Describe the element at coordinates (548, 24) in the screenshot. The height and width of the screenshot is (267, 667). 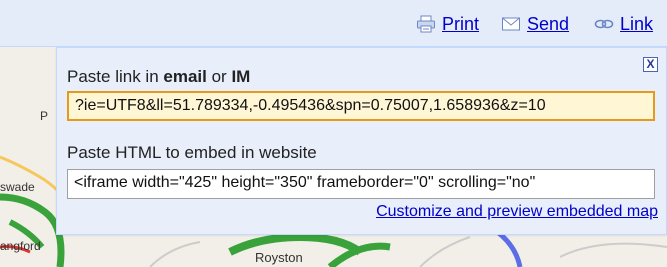
I see `send-link: Send` at that location.